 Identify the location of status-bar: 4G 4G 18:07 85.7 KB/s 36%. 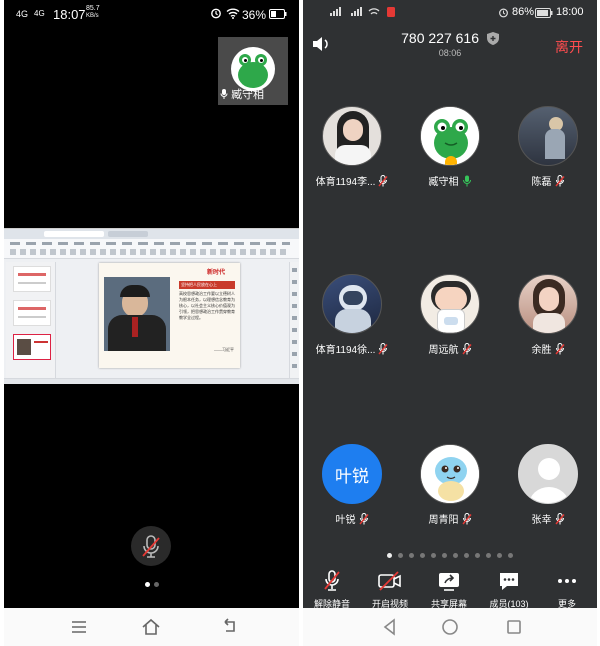
(151, 15).